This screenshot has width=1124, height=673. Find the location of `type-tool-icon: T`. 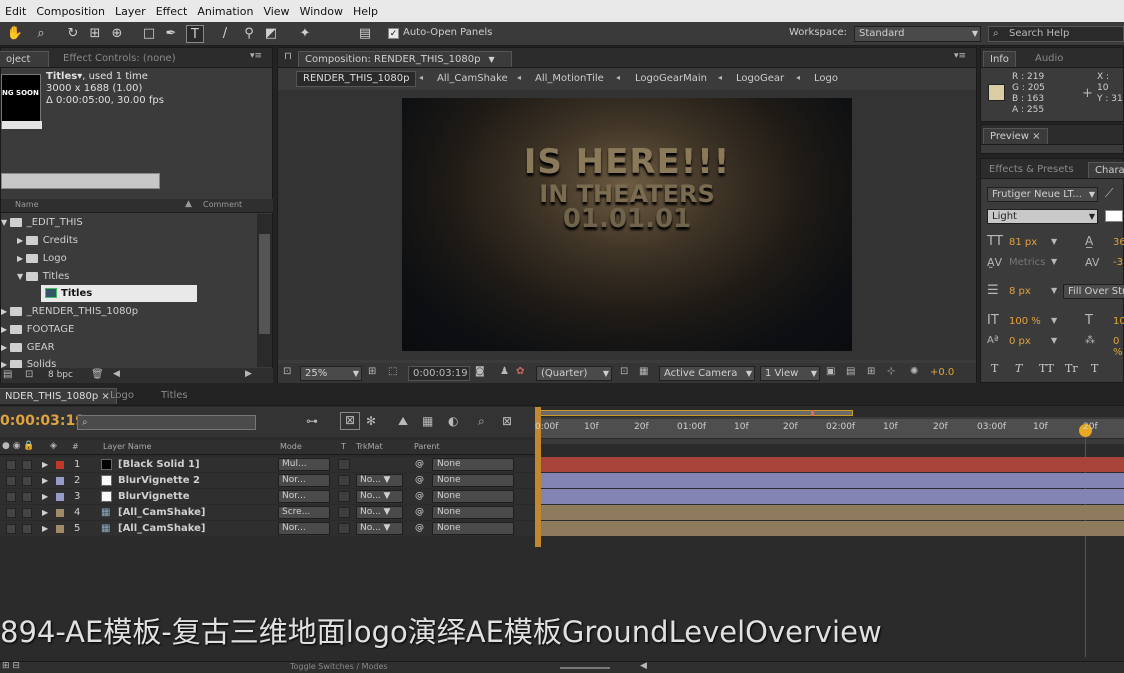

type-tool-icon: T is located at coordinates (195, 34).